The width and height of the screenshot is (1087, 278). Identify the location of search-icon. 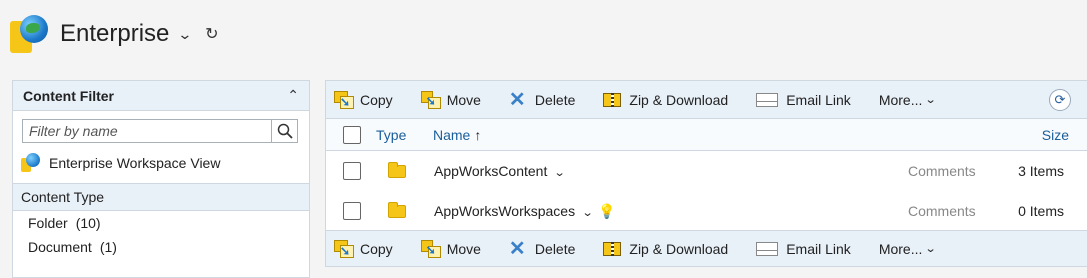
(285, 131).